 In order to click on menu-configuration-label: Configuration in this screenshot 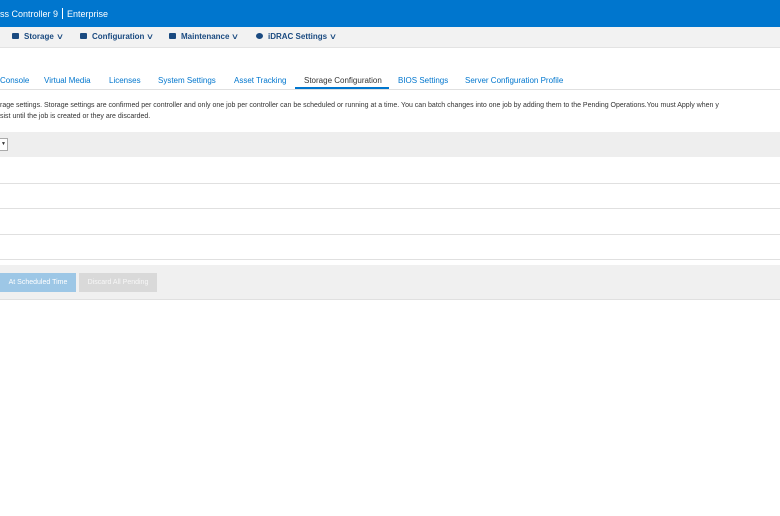, I will do `click(118, 36)`.